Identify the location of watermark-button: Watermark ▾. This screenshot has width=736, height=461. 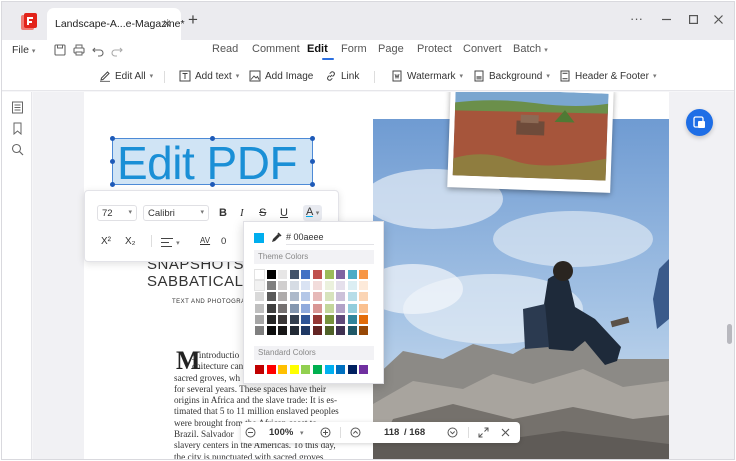
(427, 76).